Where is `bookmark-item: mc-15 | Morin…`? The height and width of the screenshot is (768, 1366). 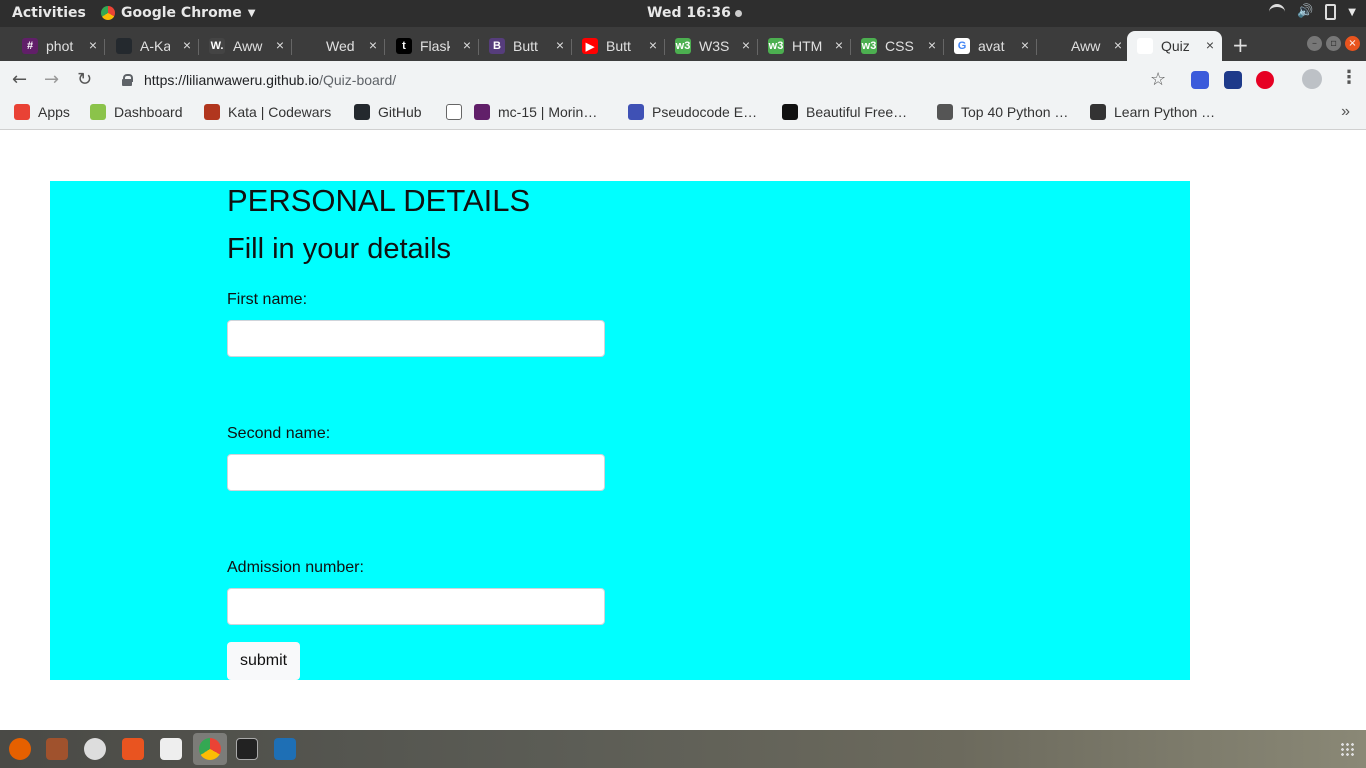
bookmark-item: mc-15 | Morin… is located at coordinates (535, 112).